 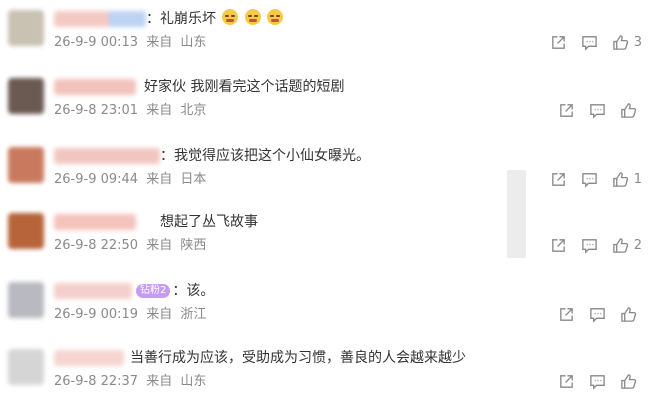 I want to click on like-count: 1, so click(x=637, y=179).